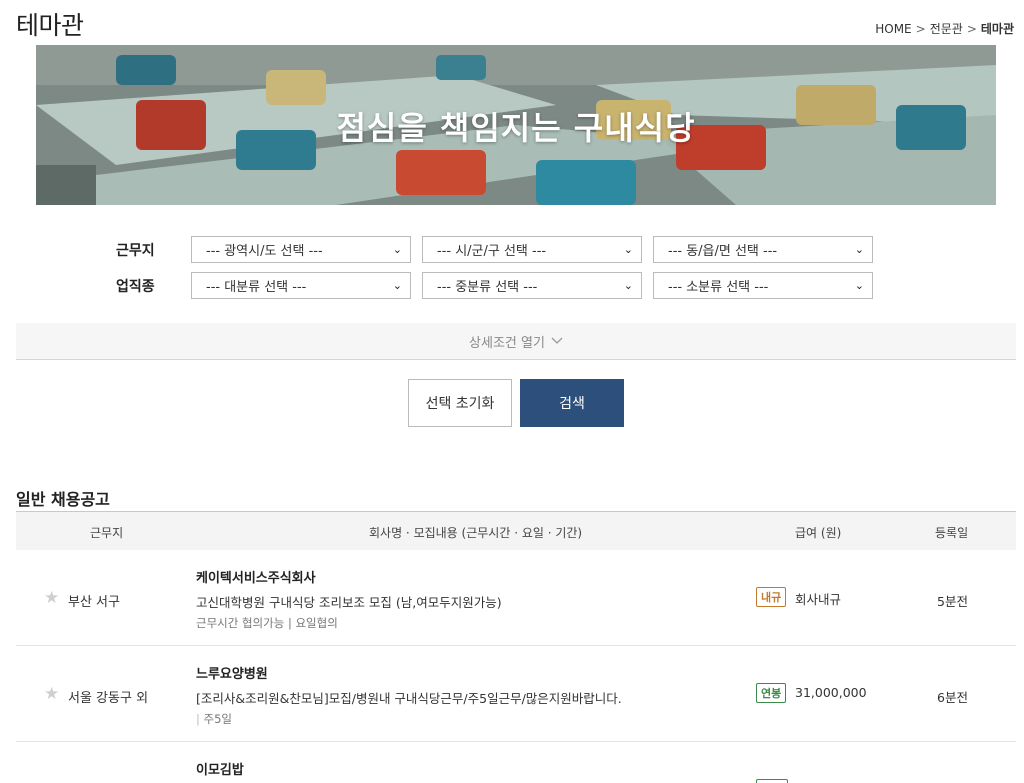 The width and height of the screenshot is (1024, 783). What do you see at coordinates (135, 250) in the screenshot?
I see `location-label: 근무지` at bounding box center [135, 250].